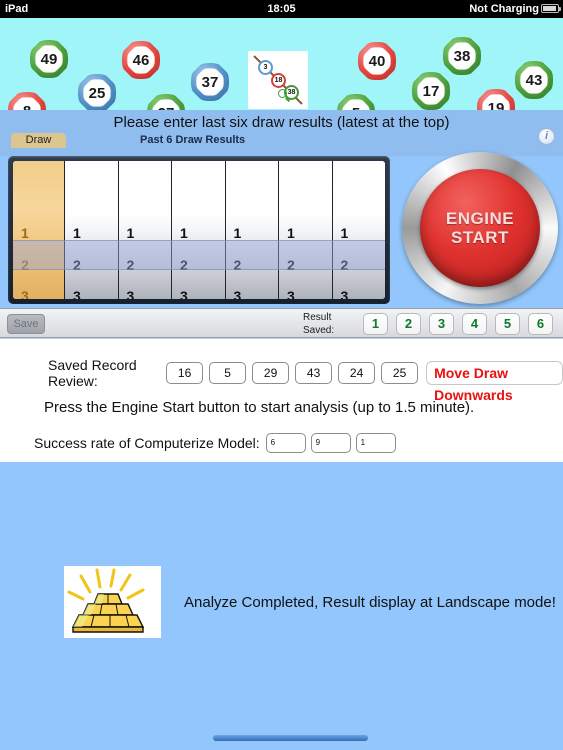  I want to click on ball-number: 49, so click(49, 59).